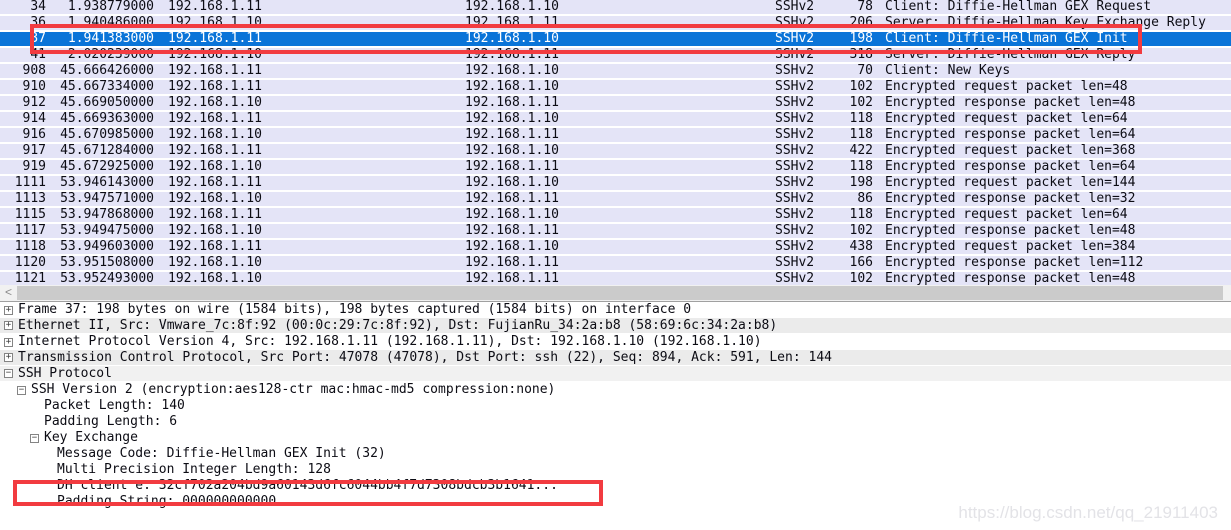 Image resolution: width=1231 pixels, height=530 pixels. I want to click on packet-time: 53.946143000, so click(107, 182).